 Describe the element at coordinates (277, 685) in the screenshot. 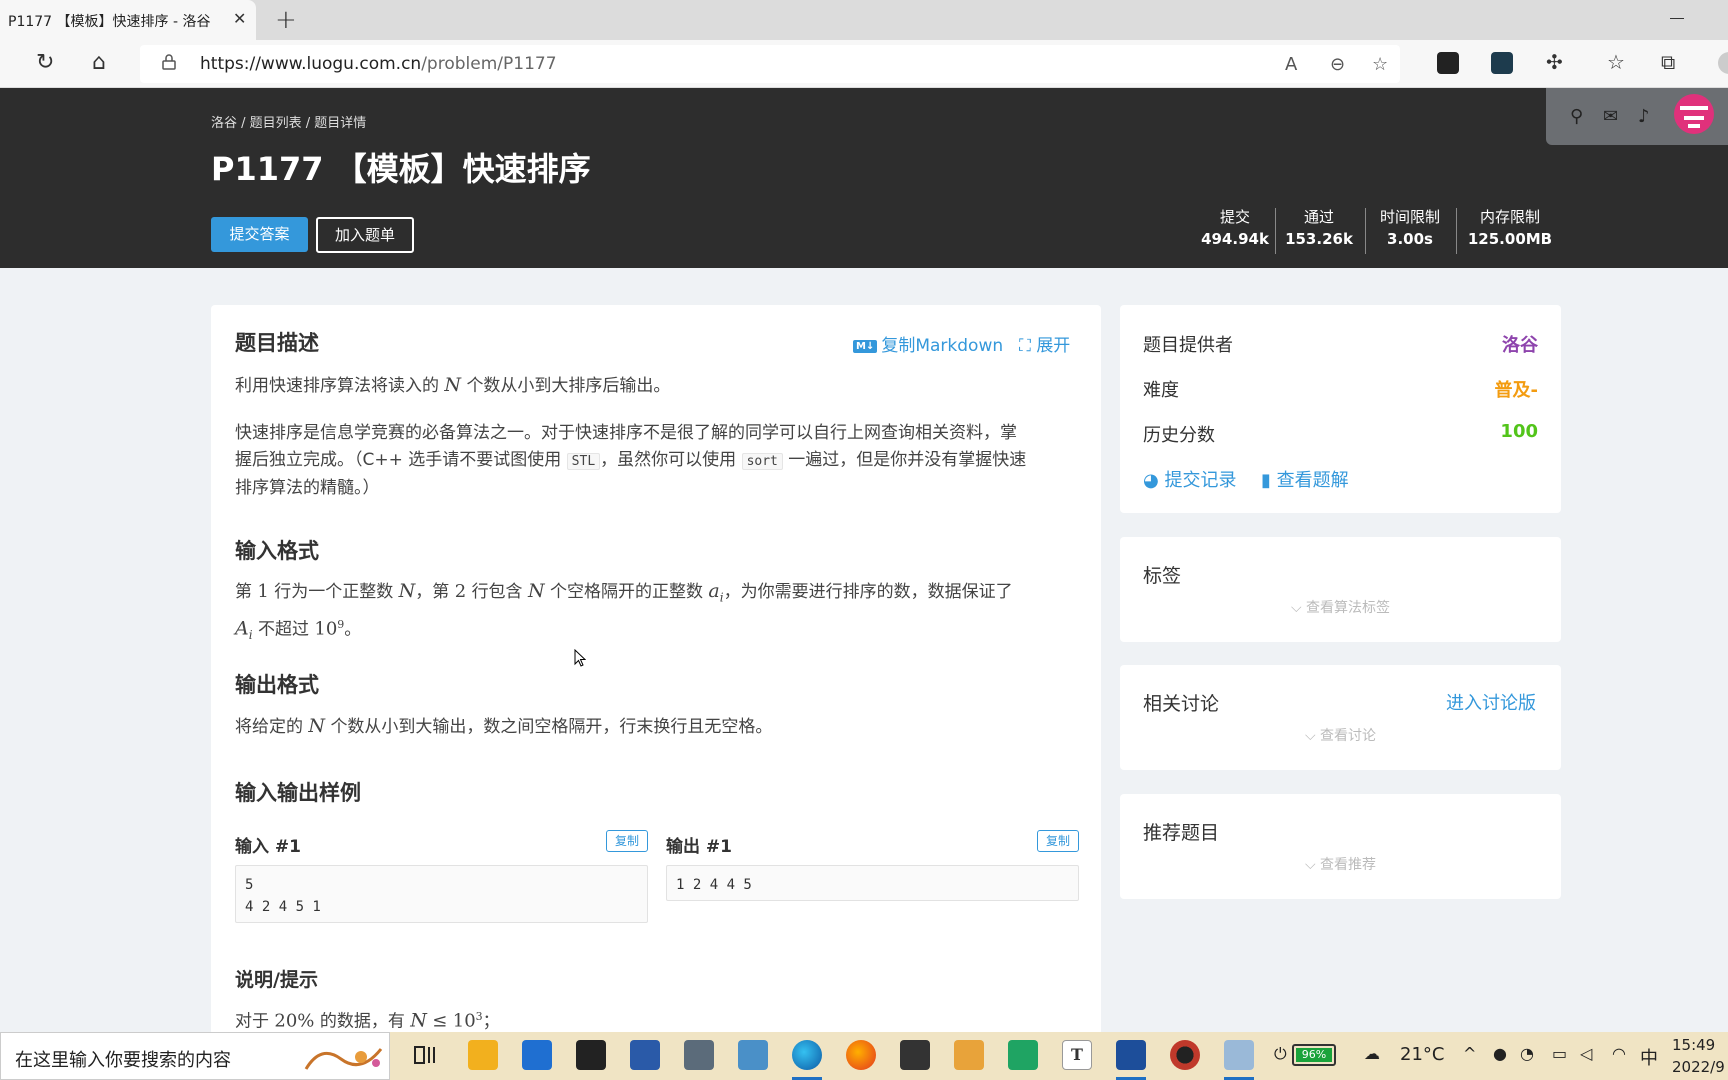

I see `output-format-heading: 输出格式` at that location.